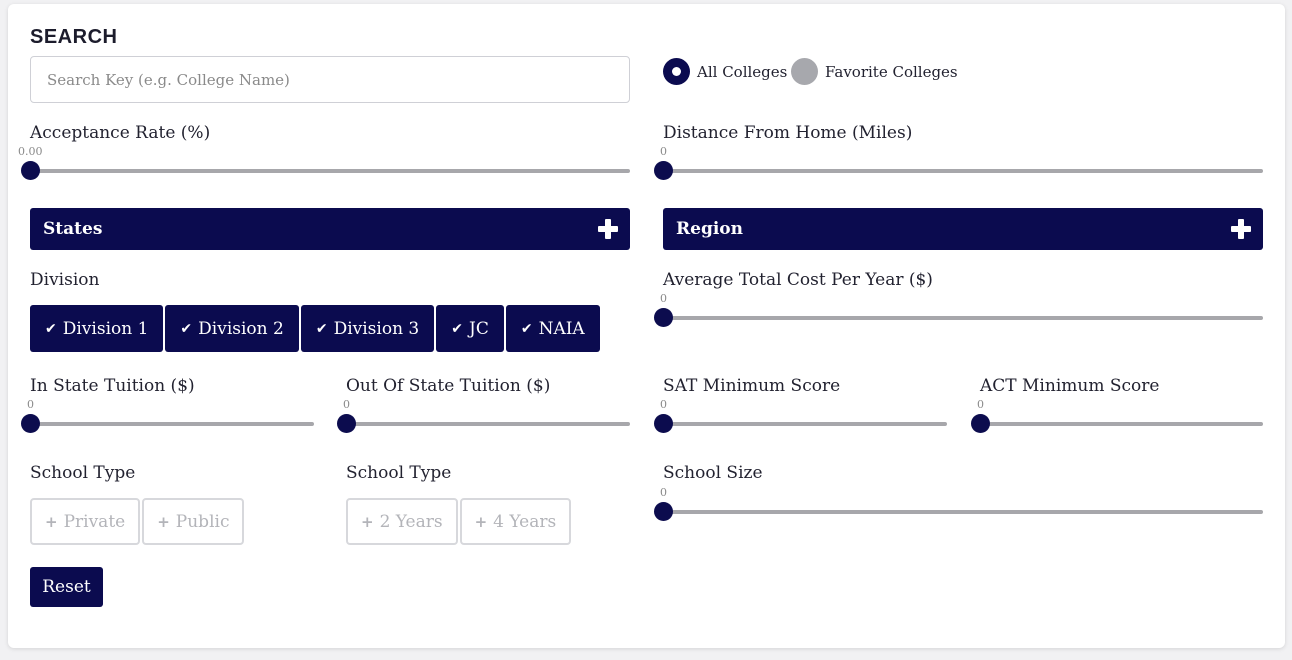  I want to click on act-minimum-label: ACT Minimum Score, so click(1070, 386).